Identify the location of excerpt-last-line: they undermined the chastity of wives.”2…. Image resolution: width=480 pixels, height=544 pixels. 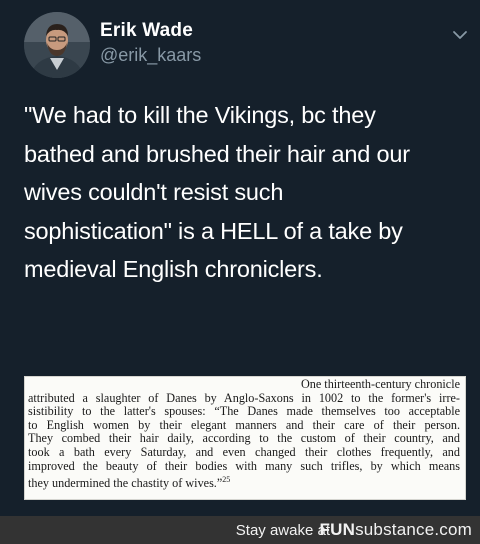
(244, 482).